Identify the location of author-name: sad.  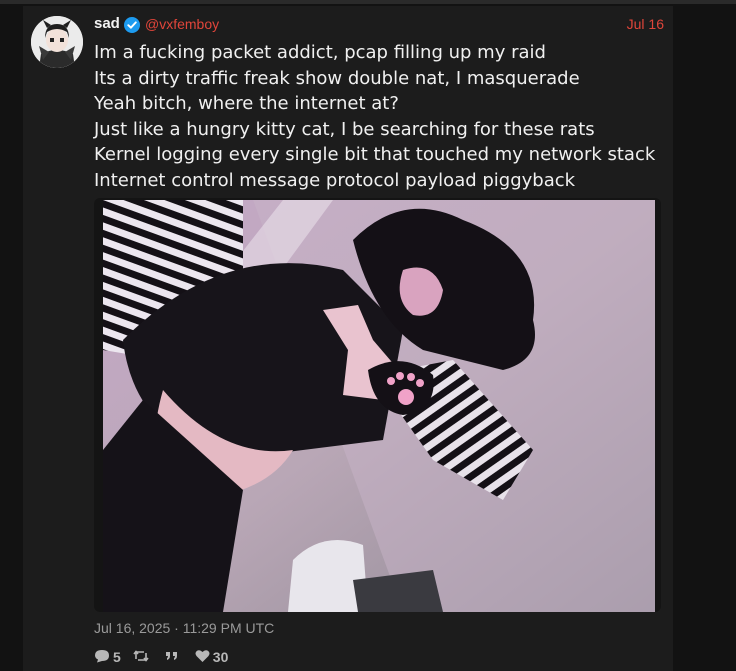
(107, 23).